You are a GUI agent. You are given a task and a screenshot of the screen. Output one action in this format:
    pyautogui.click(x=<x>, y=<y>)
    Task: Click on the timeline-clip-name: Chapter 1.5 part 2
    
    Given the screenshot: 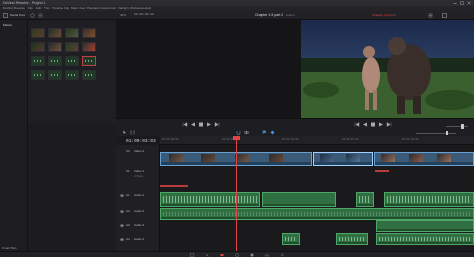 What is the action you would take?
    pyautogui.click(x=384, y=15)
    